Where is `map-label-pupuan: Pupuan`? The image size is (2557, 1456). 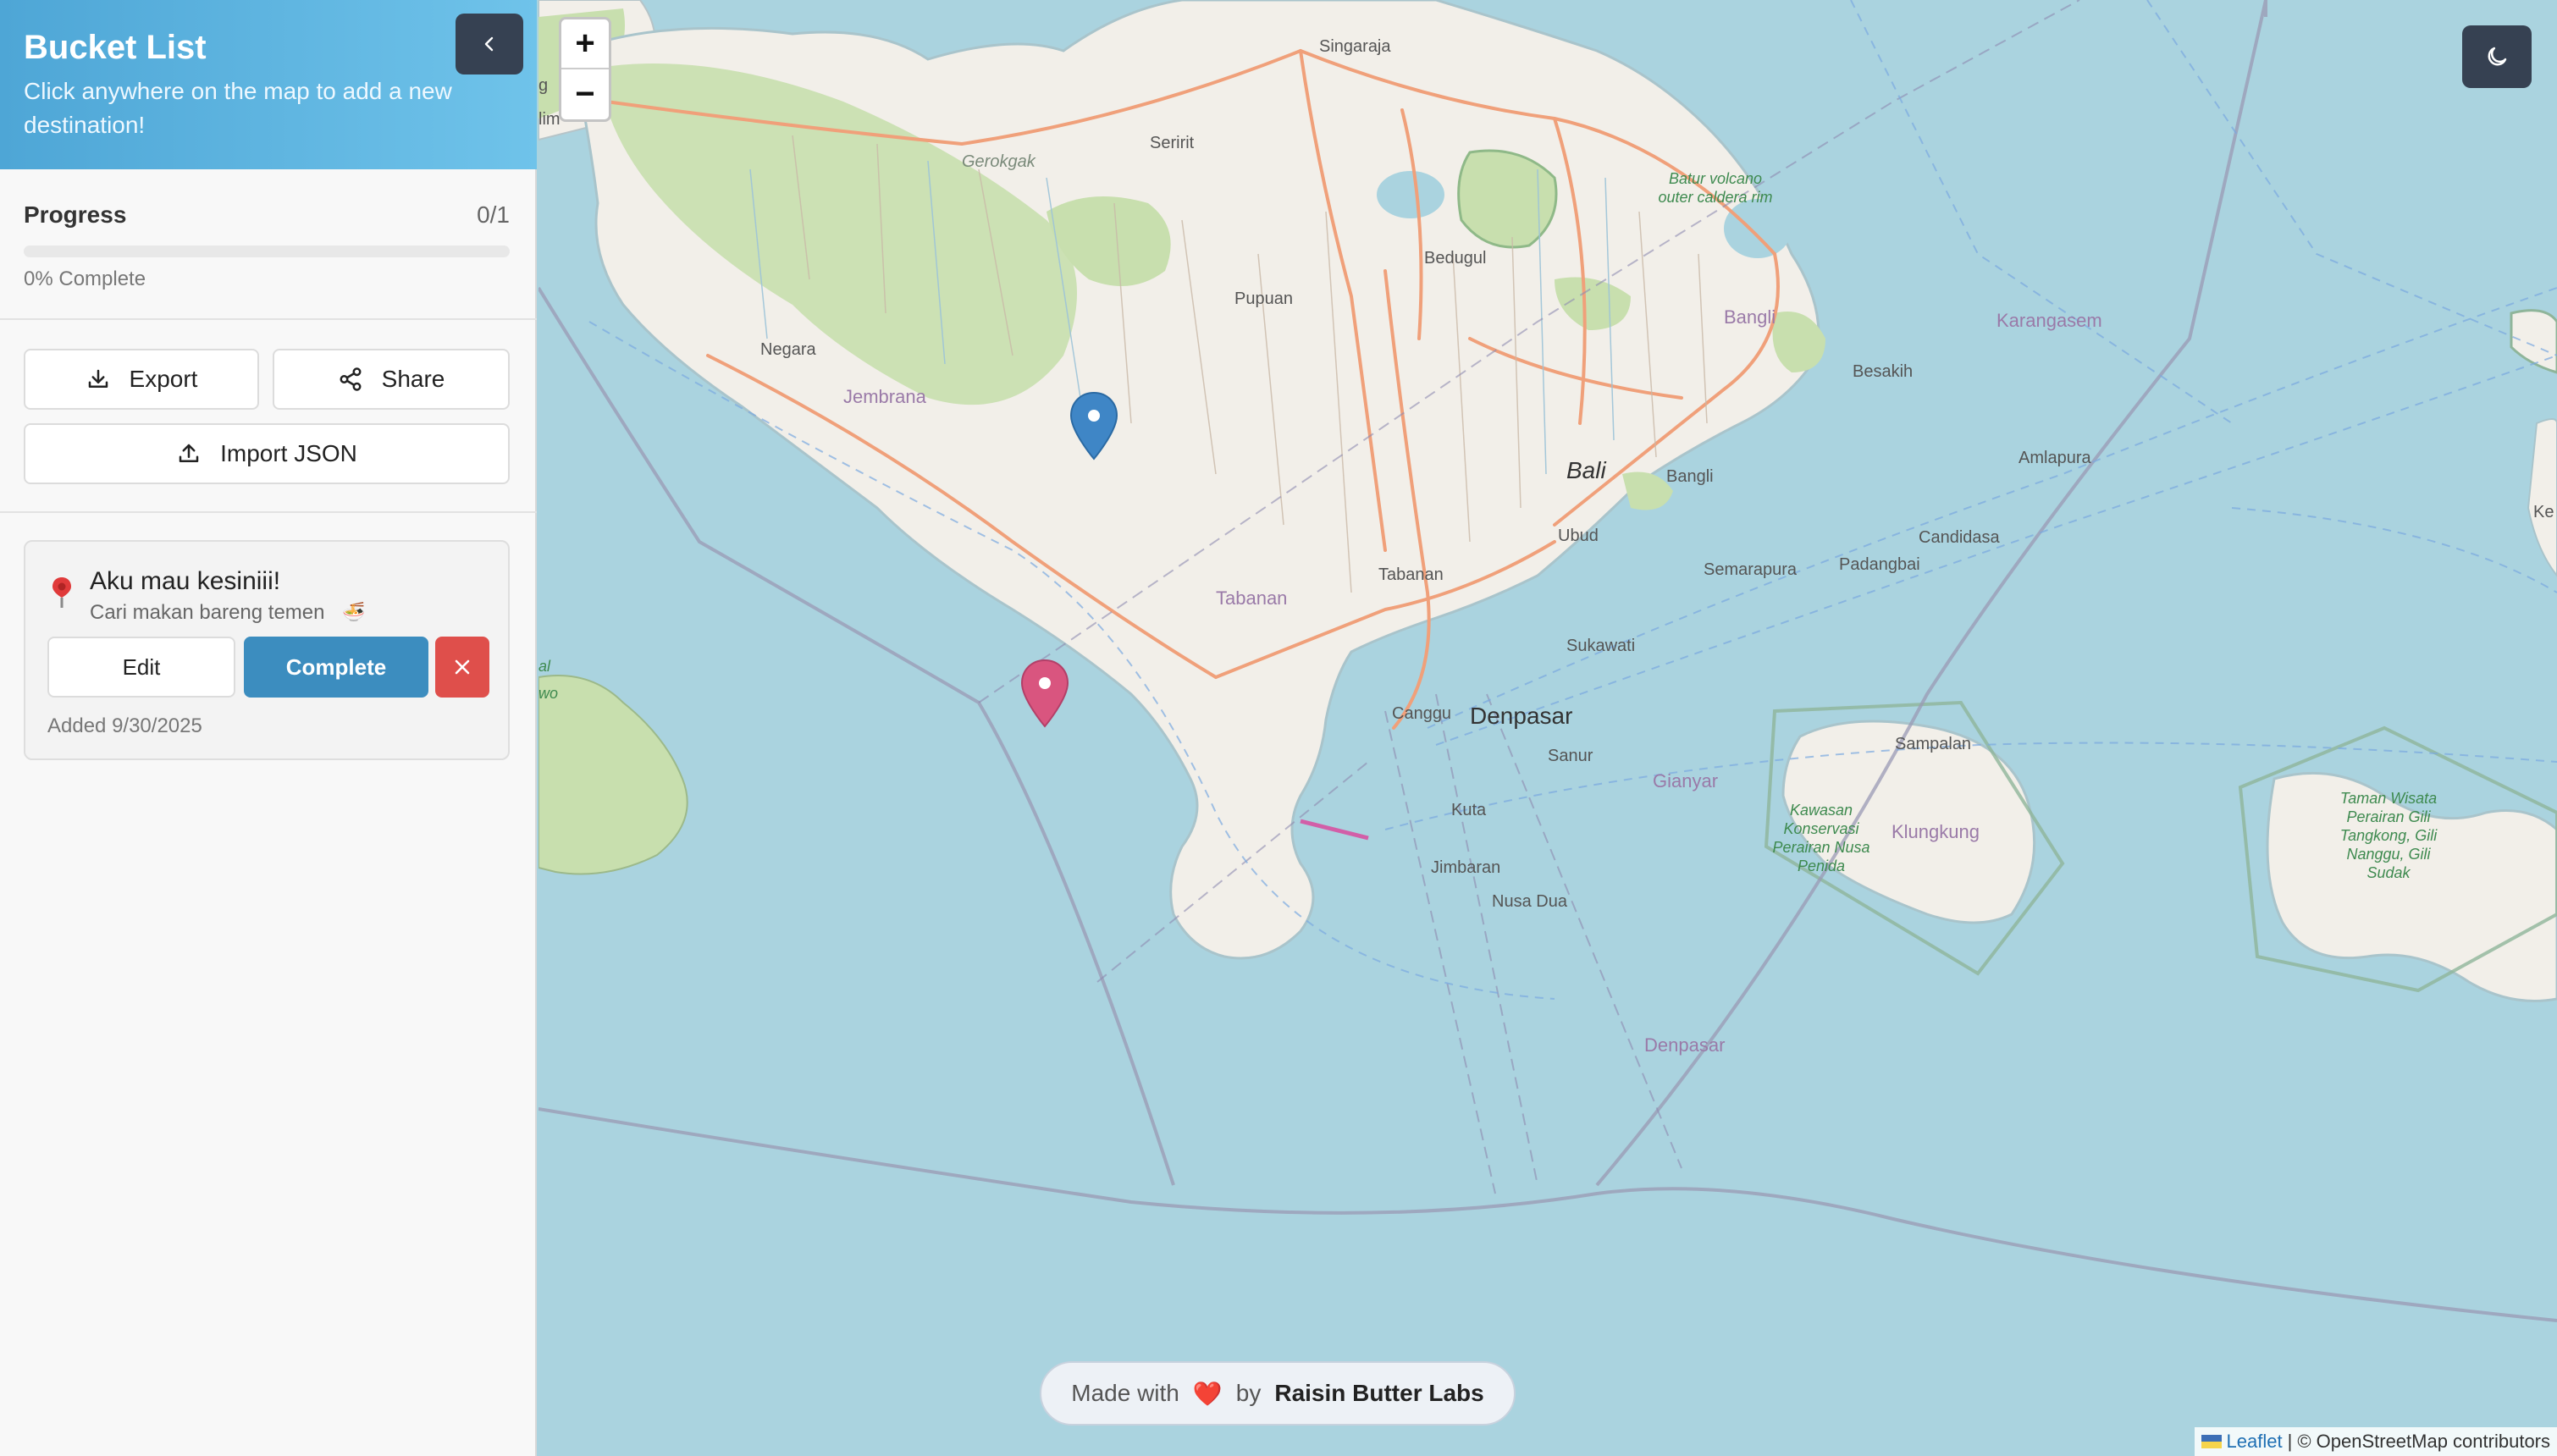
map-label-pupuan: Pupuan is located at coordinates (1263, 299).